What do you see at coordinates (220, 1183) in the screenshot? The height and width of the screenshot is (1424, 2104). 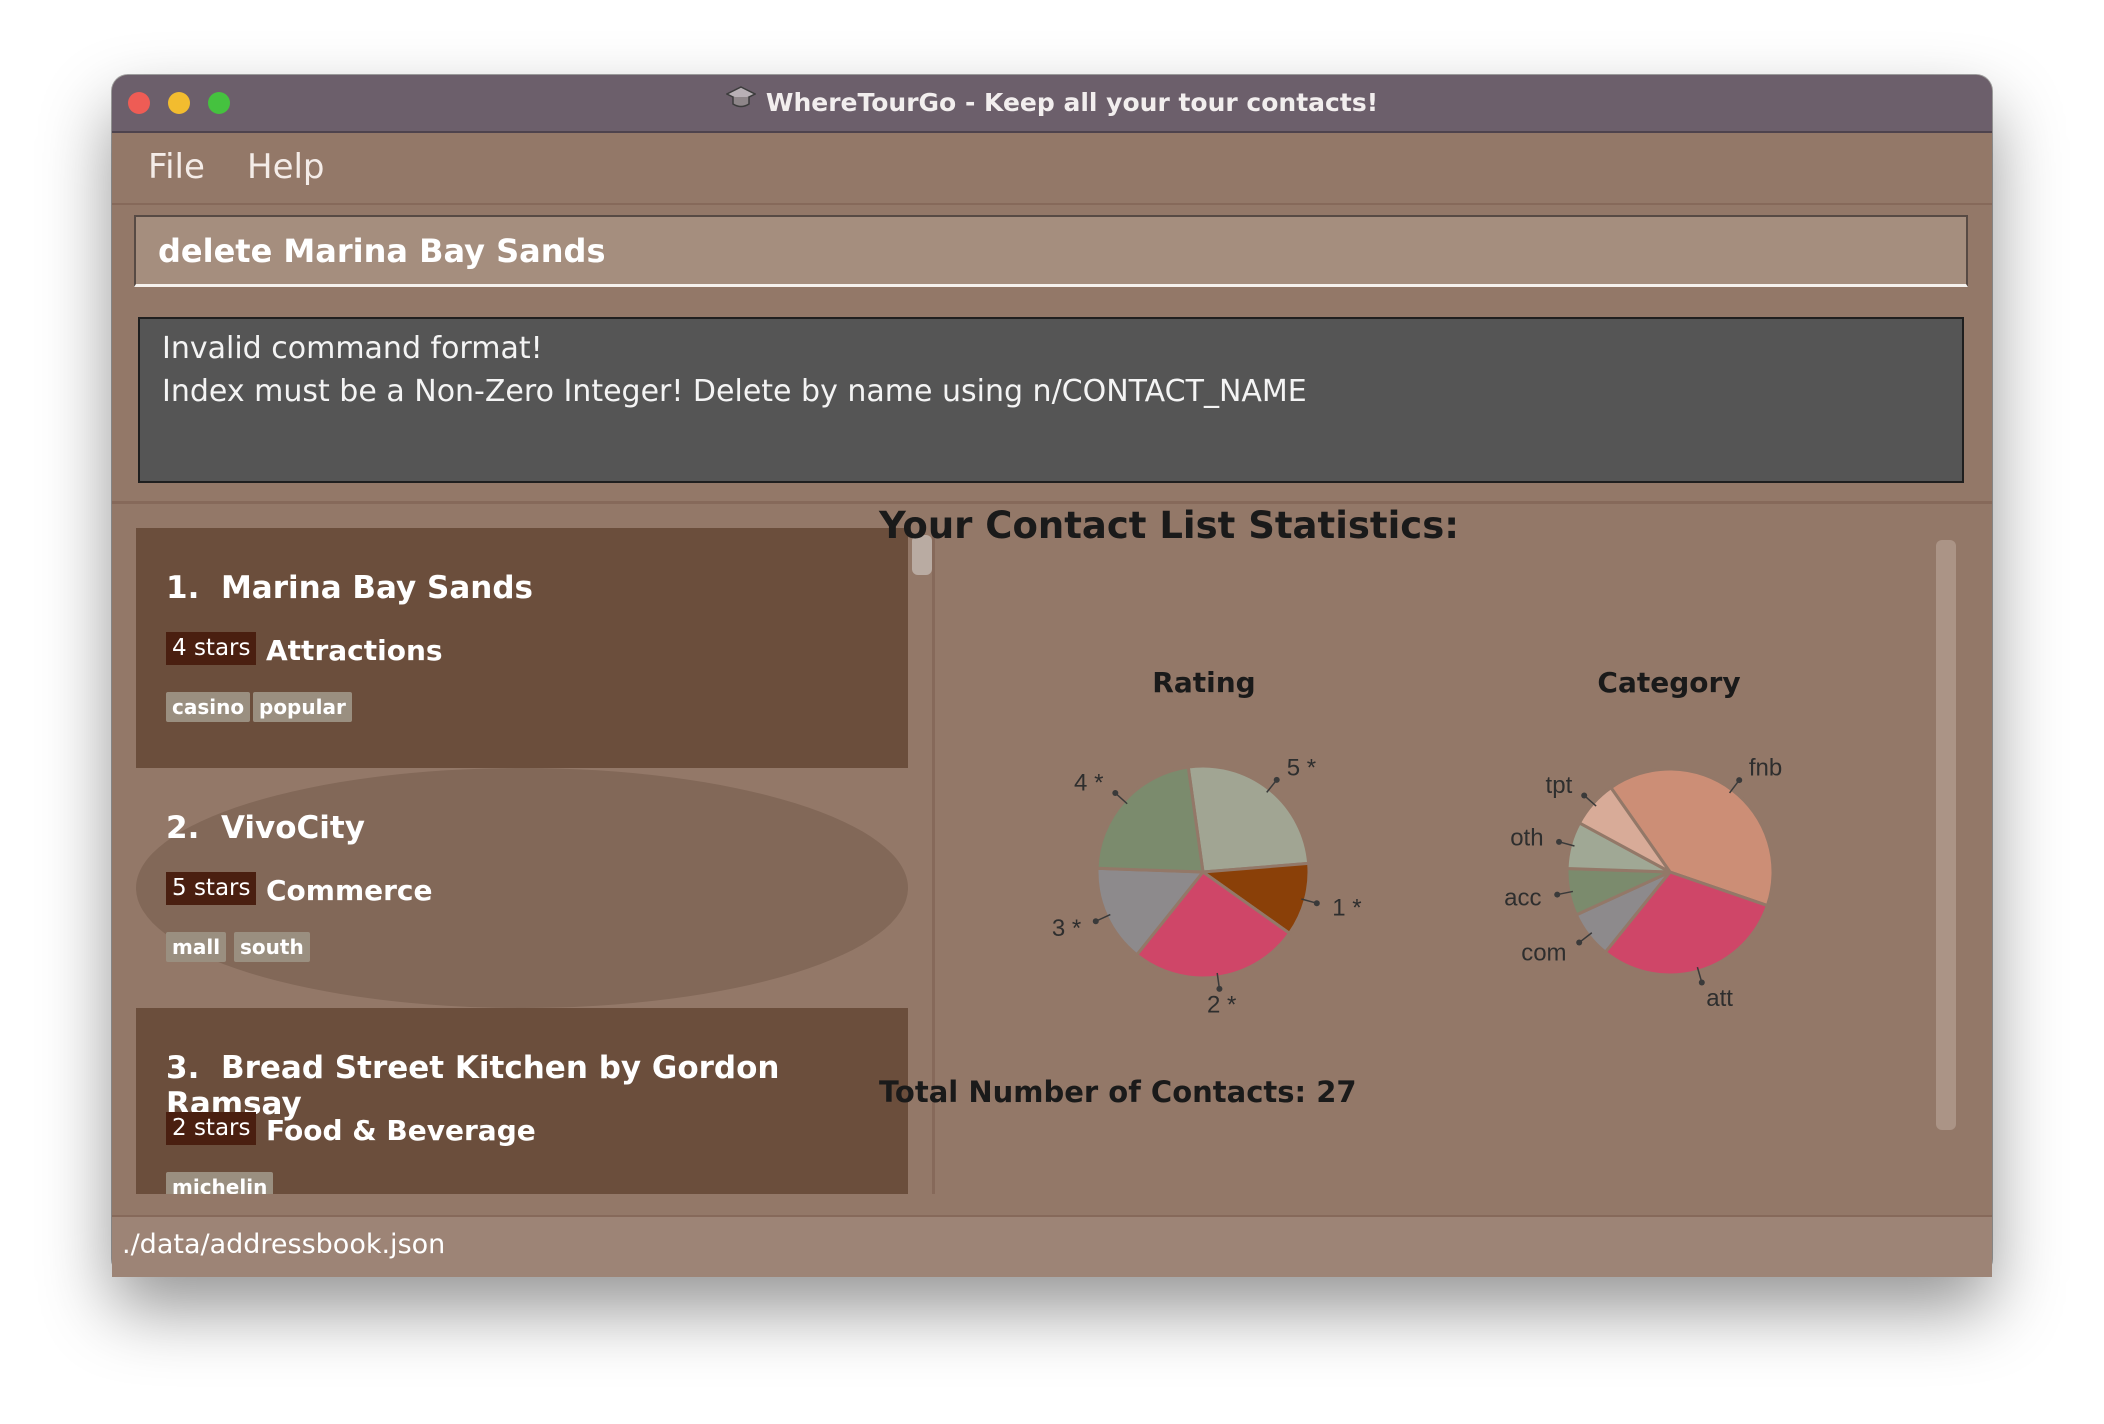 I see `tag-badge: michelin` at bounding box center [220, 1183].